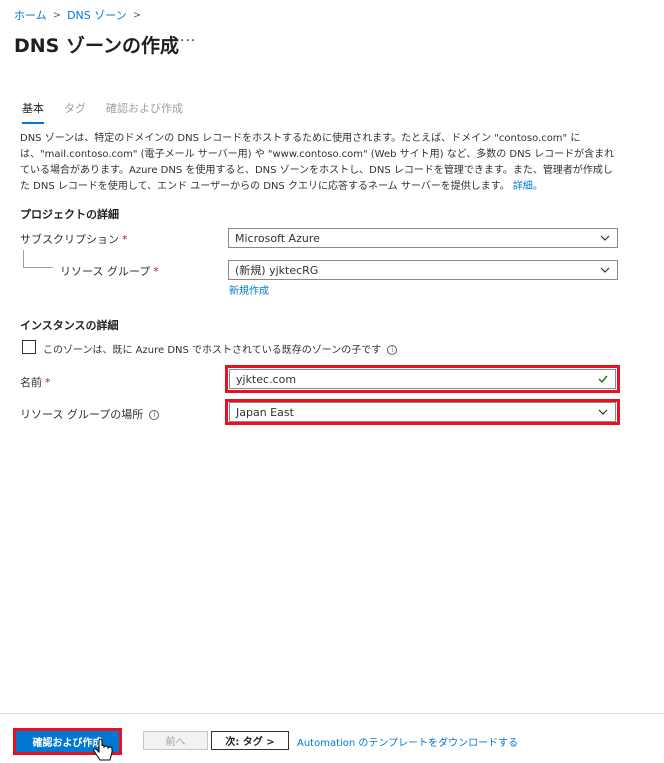 The height and width of the screenshot is (763, 664). I want to click on hand-cursor-icon, so click(103, 749).